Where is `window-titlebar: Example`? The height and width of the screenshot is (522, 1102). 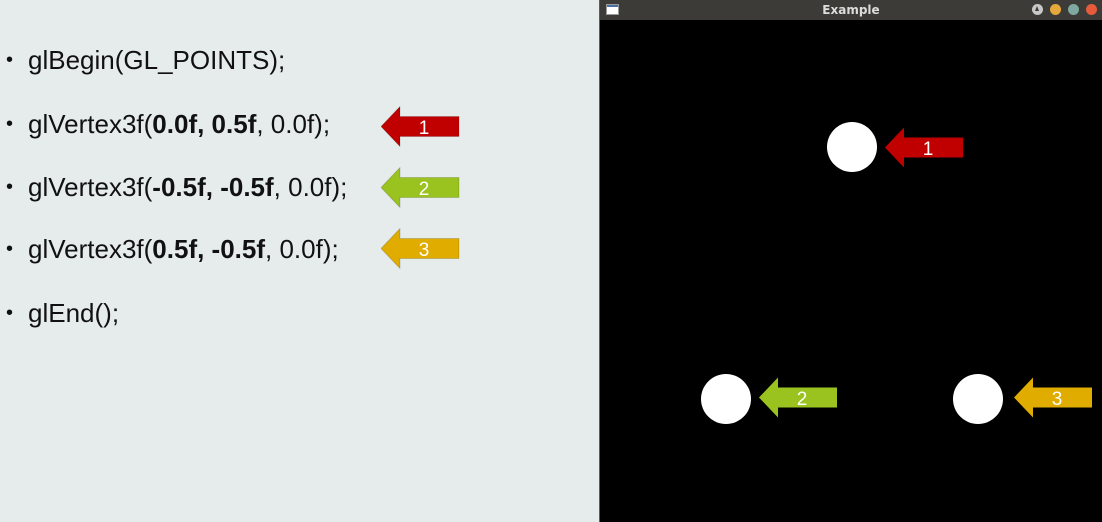
window-titlebar: Example is located at coordinates (851, 10).